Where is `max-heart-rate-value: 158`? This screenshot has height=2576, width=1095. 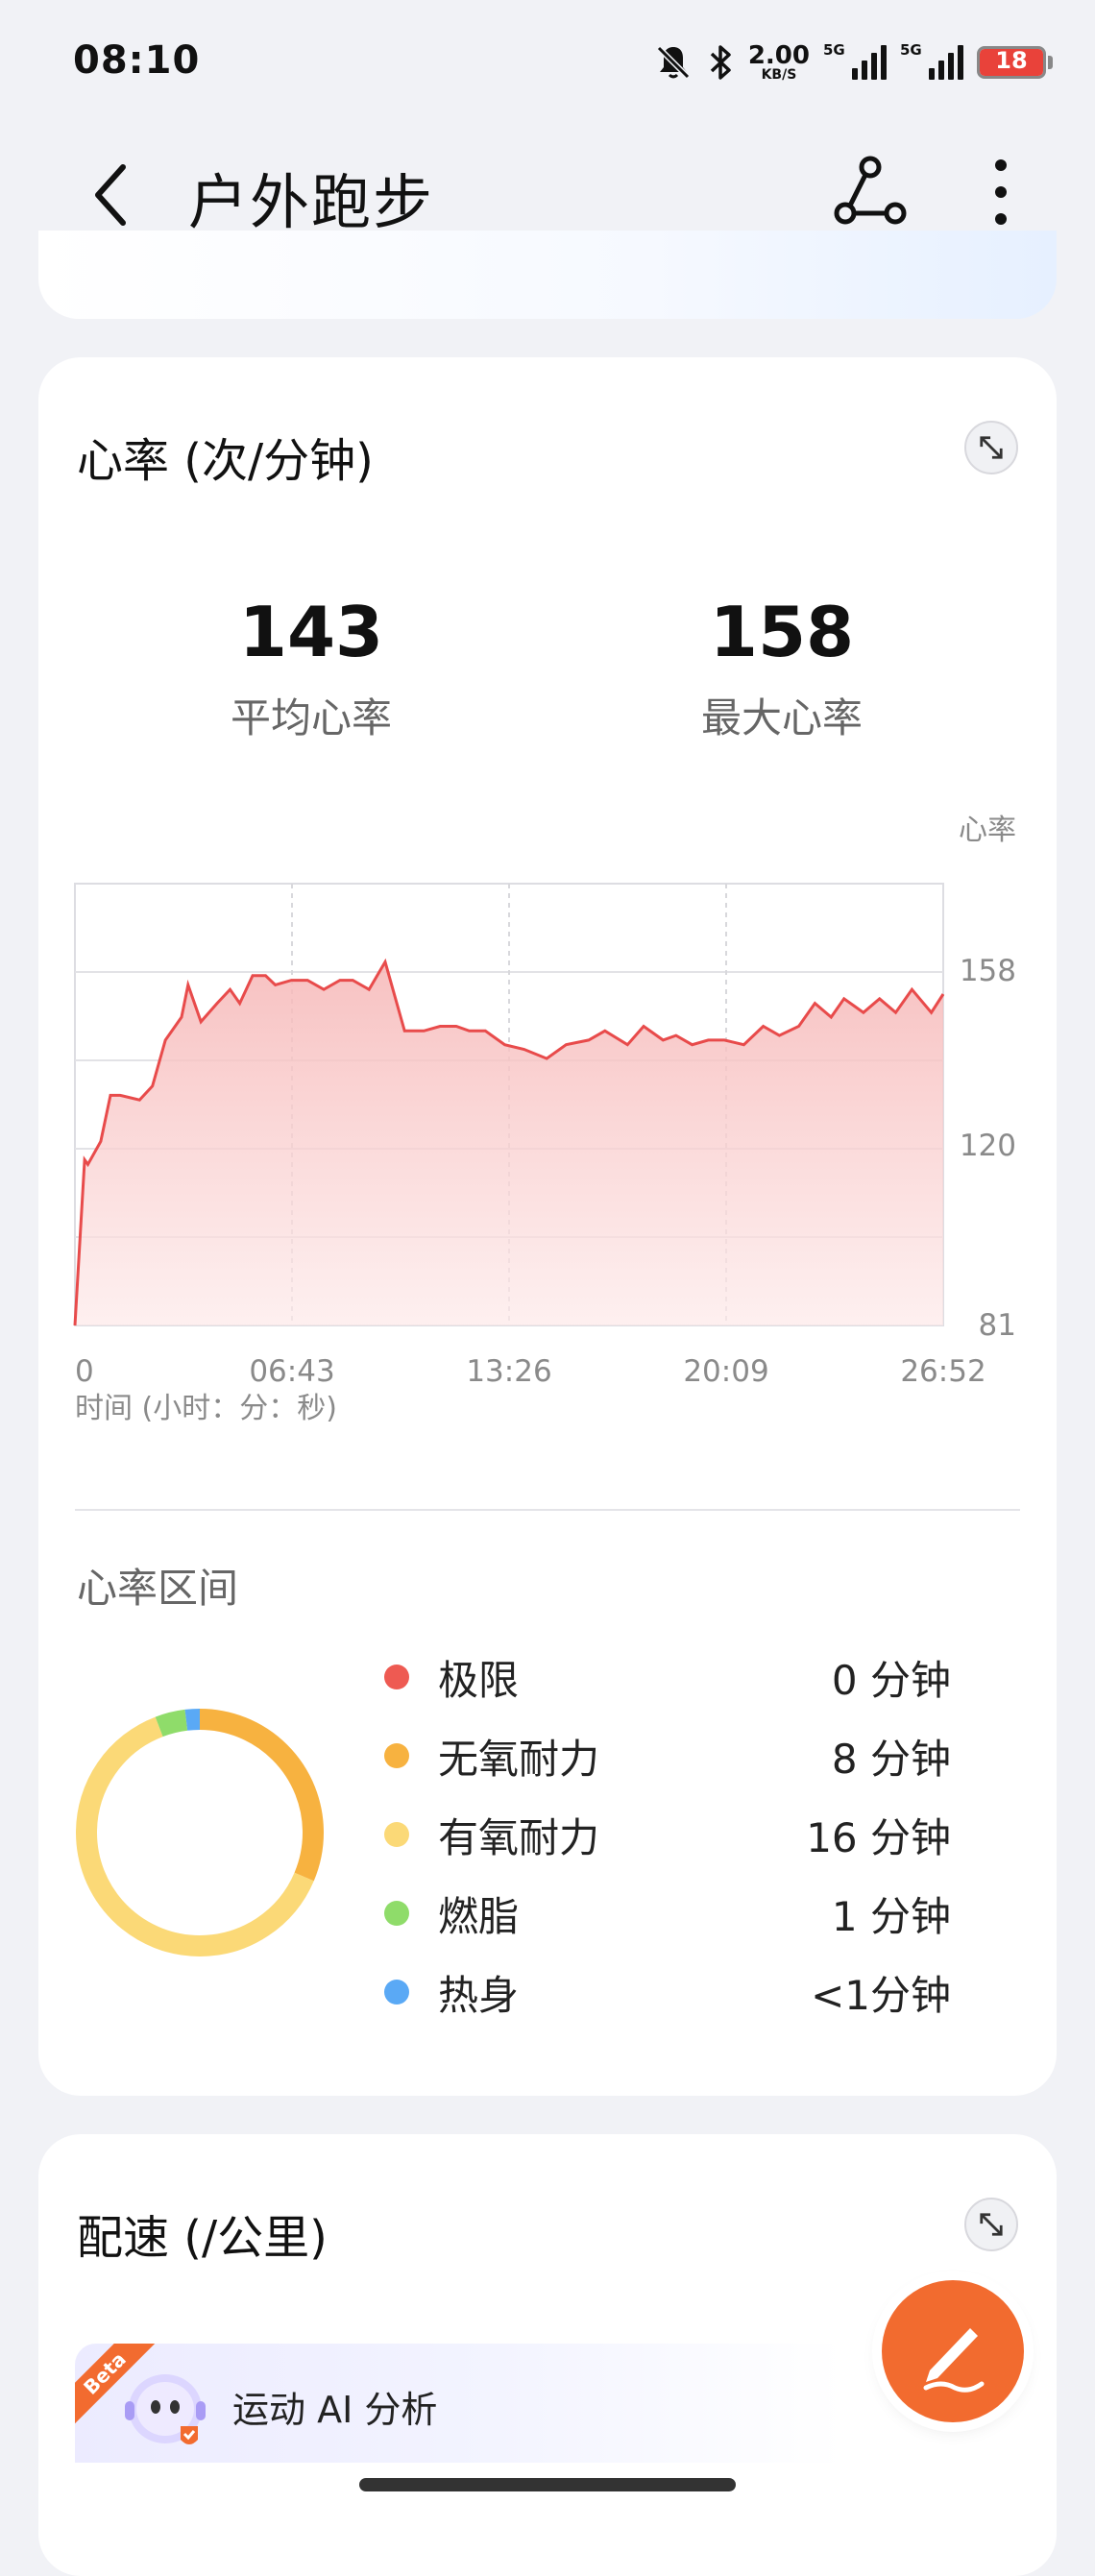
max-heart-rate-value: 158 is located at coordinates (782, 632).